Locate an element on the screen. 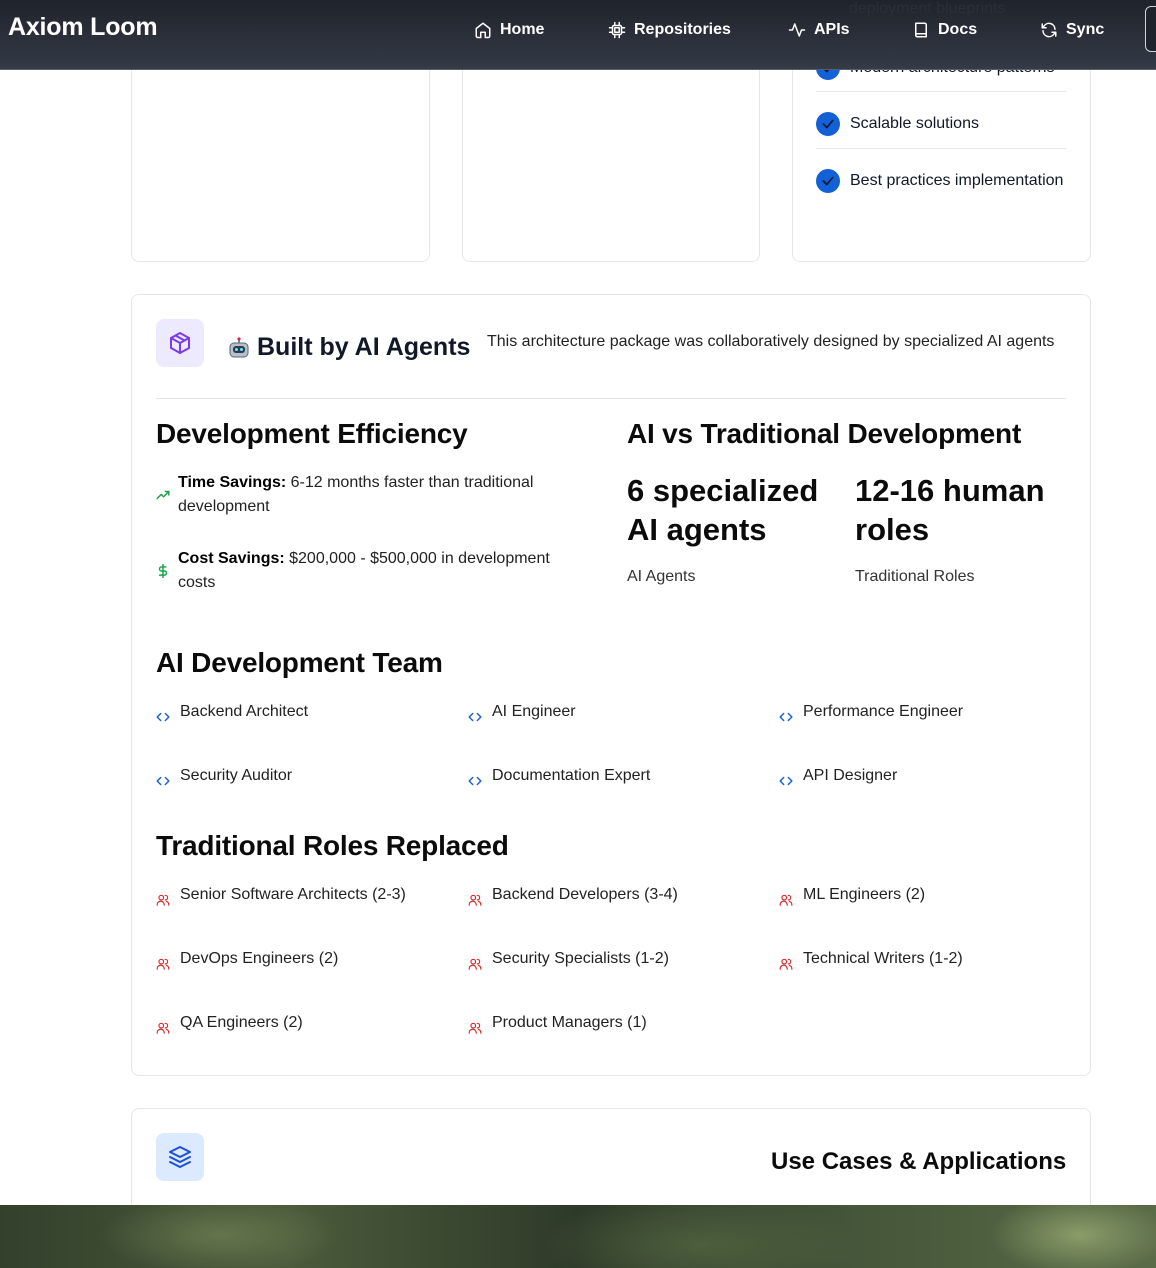 Image resolution: width=1156 pixels, height=1268 pixels. team-member-label: Security Auditor is located at coordinates (236, 775).